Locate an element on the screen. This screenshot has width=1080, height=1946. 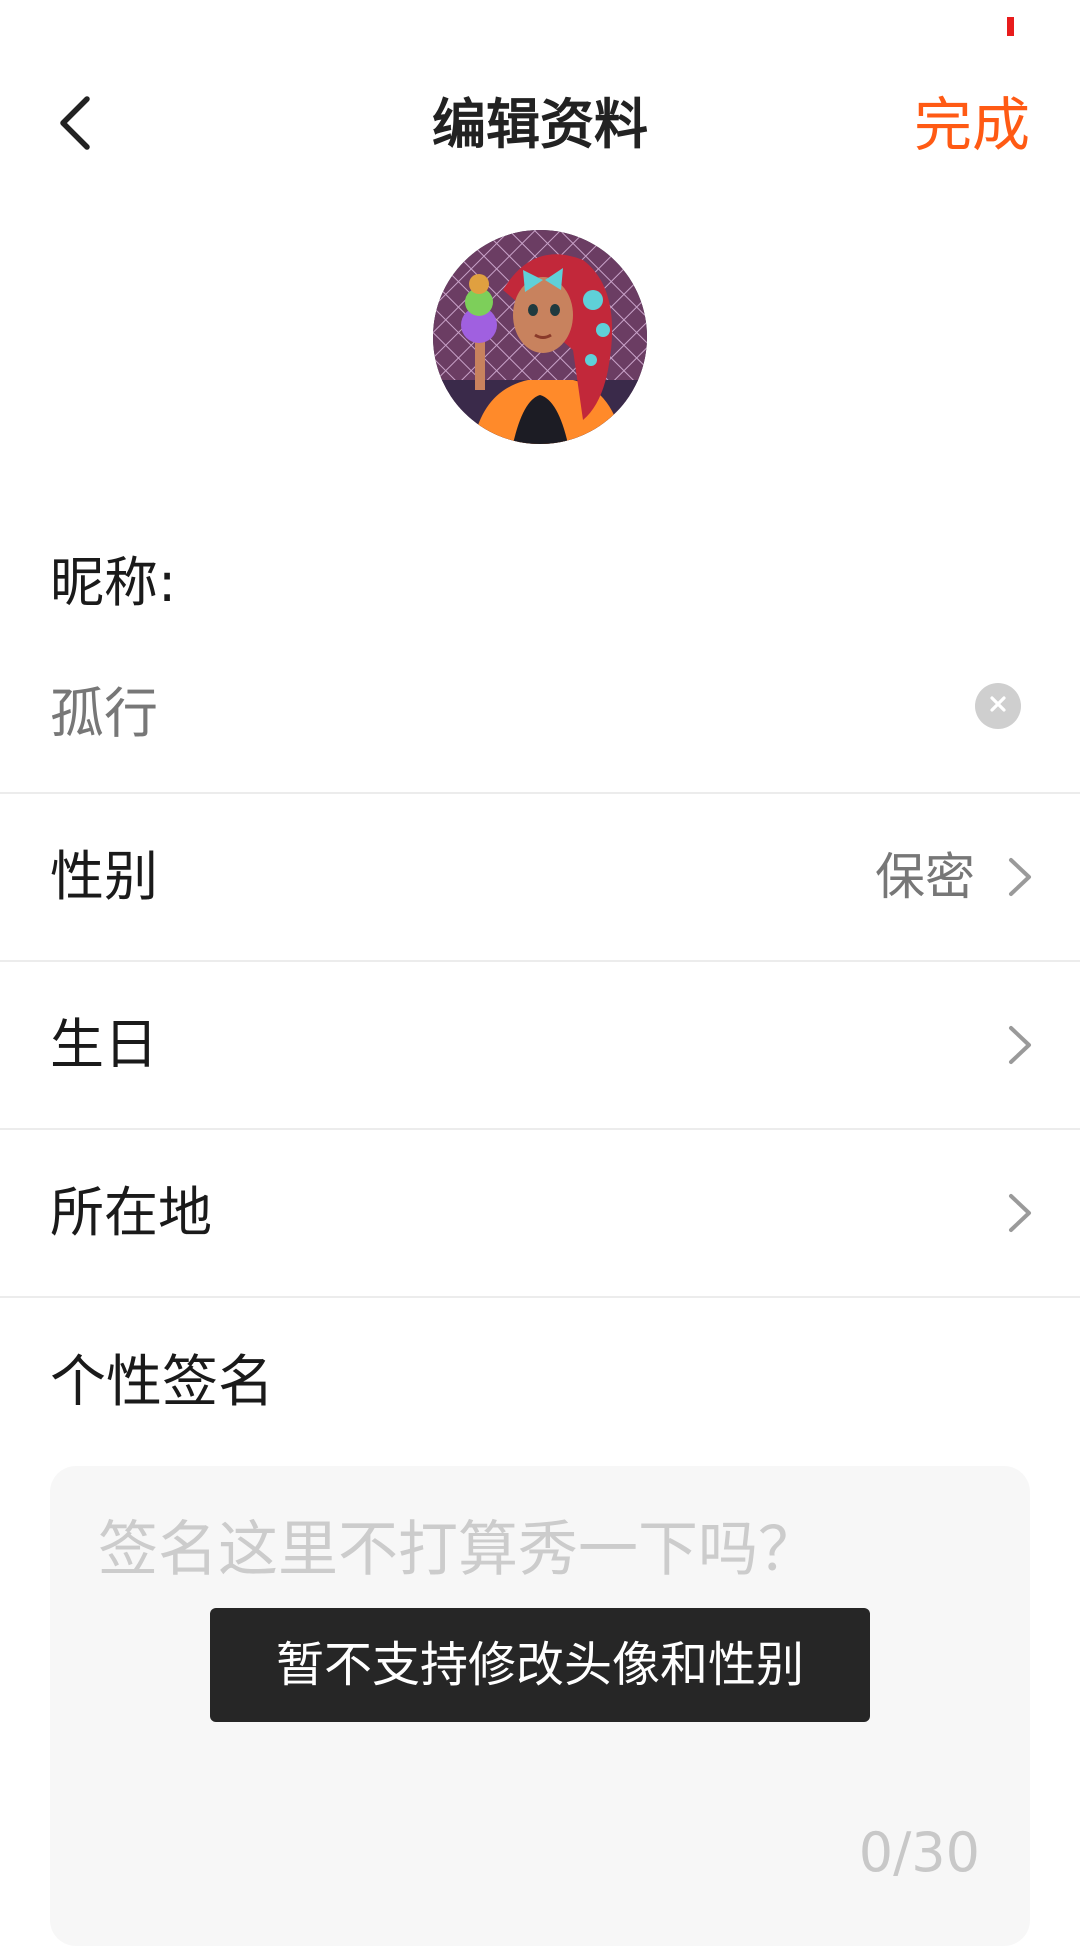
avatar-image is located at coordinates (540, 337).